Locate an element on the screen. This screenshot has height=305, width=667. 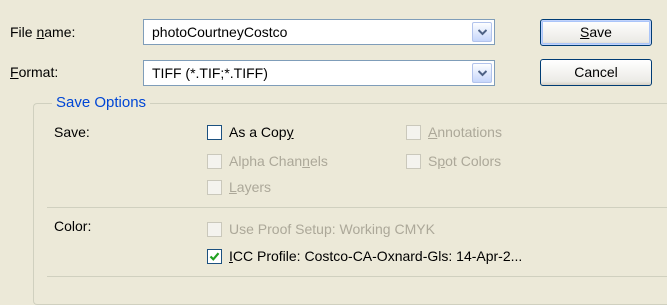
annotations-checkbox is located at coordinates (413, 132).